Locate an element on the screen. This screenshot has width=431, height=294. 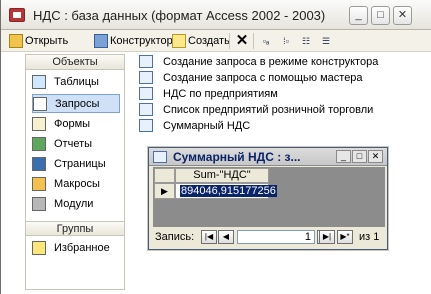
list-item-query: Список предприятий розничной торговли is located at coordinates (256, 109).